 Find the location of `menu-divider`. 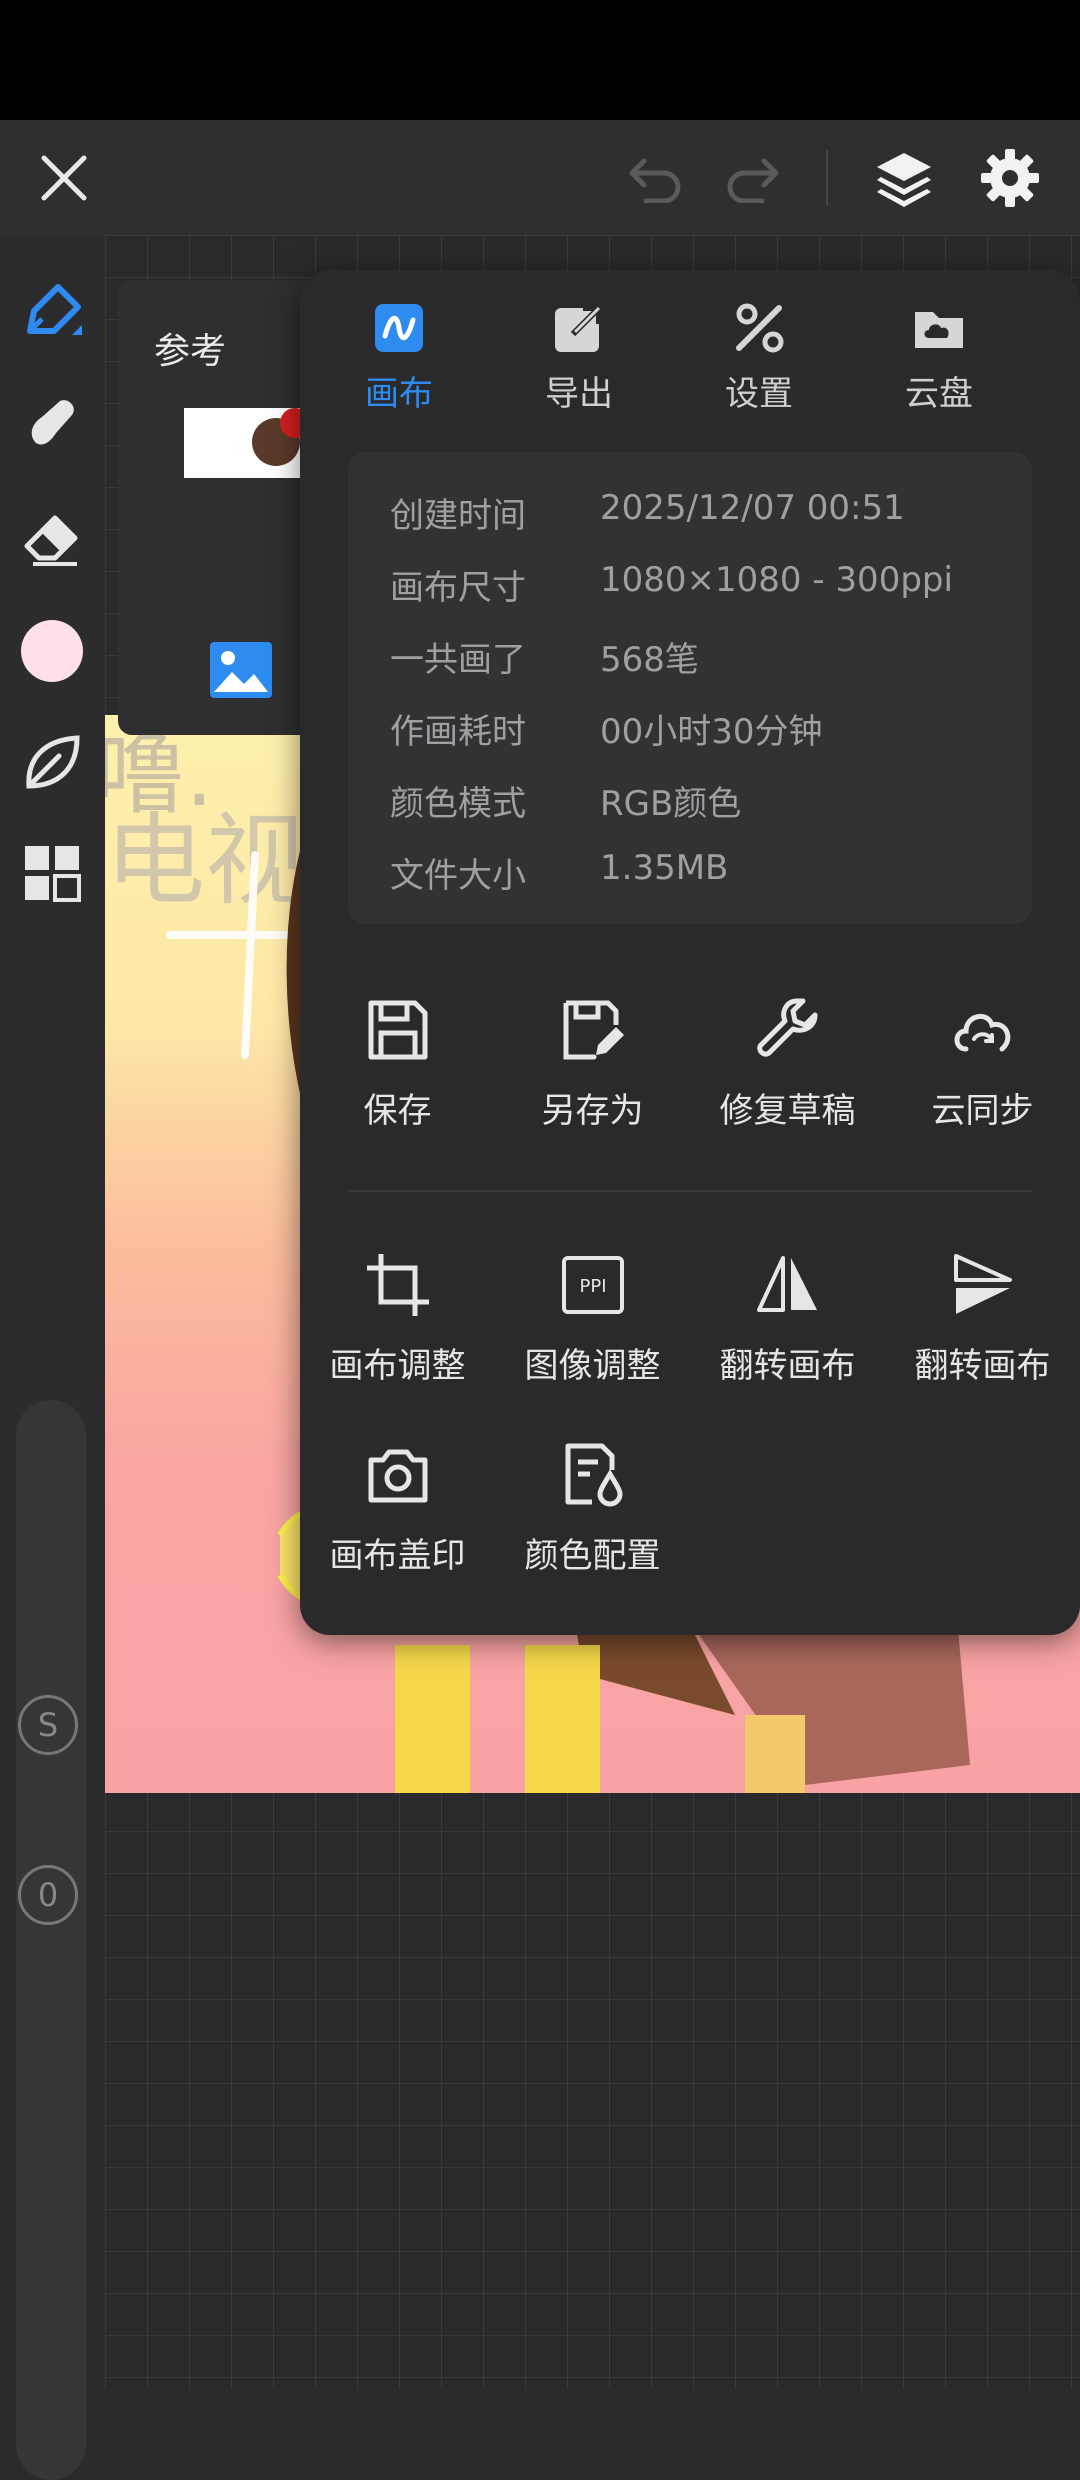

menu-divider is located at coordinates (690, 1191).